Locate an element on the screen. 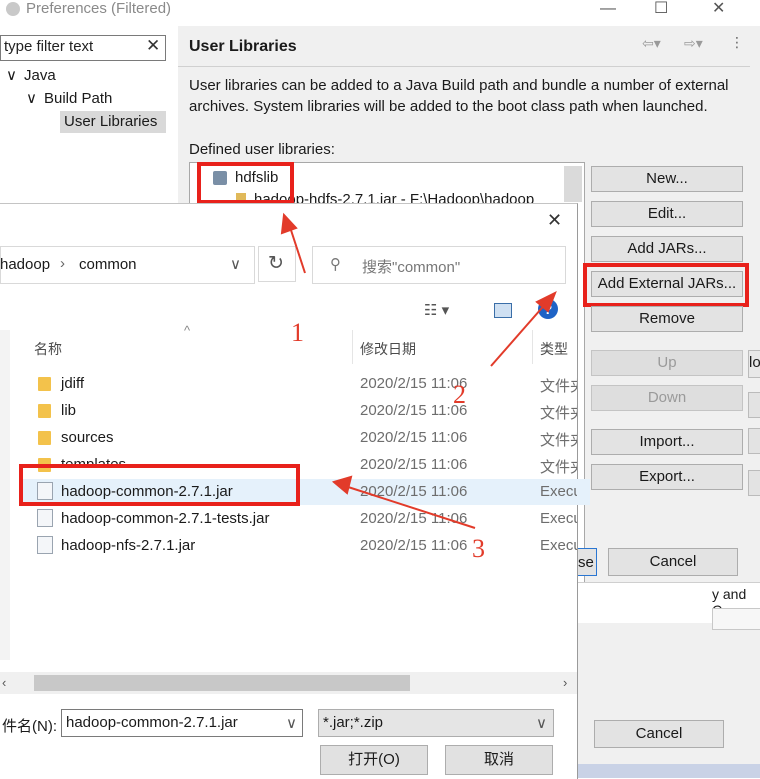 This screenshot has width=760, height=779. arrow-2-head is located at coordinates (546, 301).